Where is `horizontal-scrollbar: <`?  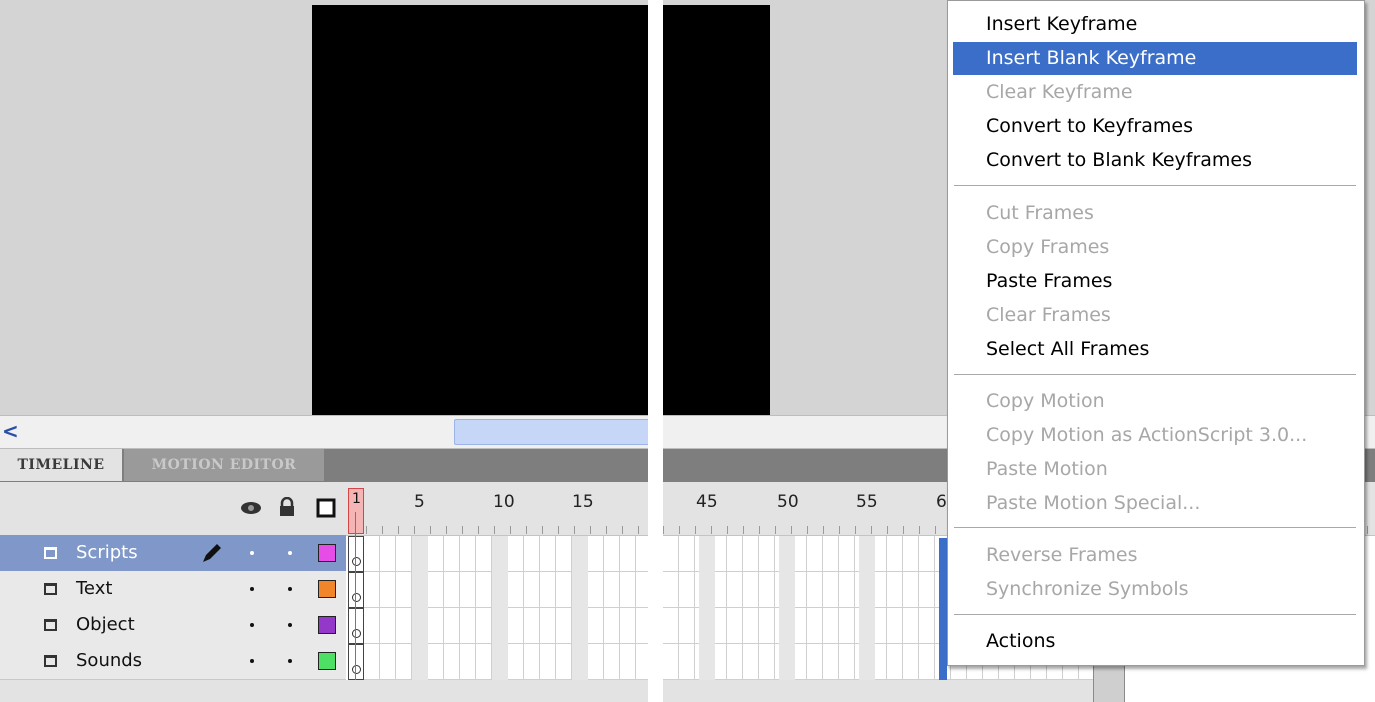 horizontal-scrollbar: < is located at coordinates (324, 432).